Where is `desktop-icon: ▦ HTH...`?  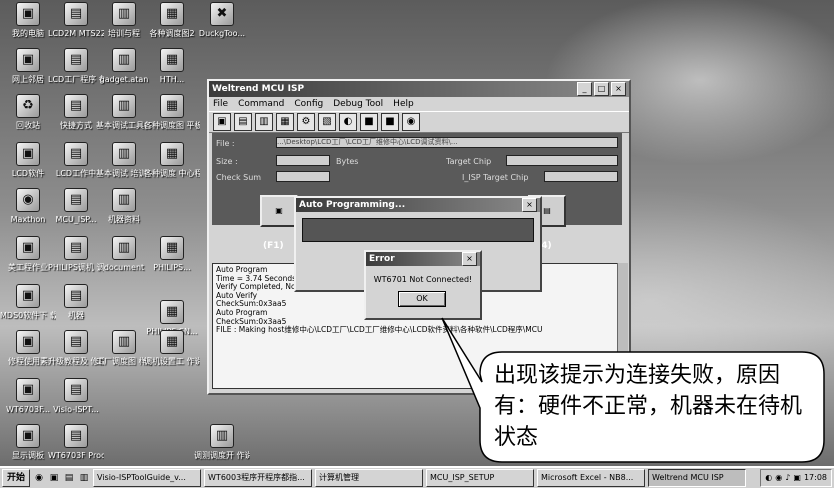
desktop-icon: ▦ HTH... is located at coordinates (172, 66).